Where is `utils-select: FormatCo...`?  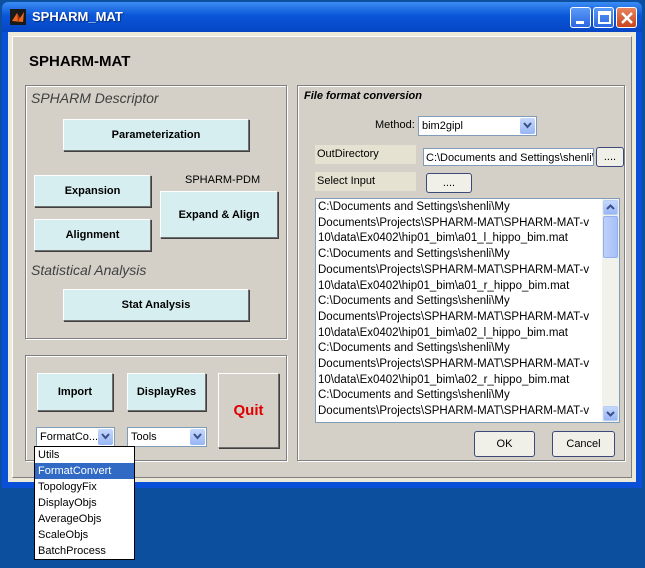 utils-select: FormatCo... is located at coordinates (75, 437).